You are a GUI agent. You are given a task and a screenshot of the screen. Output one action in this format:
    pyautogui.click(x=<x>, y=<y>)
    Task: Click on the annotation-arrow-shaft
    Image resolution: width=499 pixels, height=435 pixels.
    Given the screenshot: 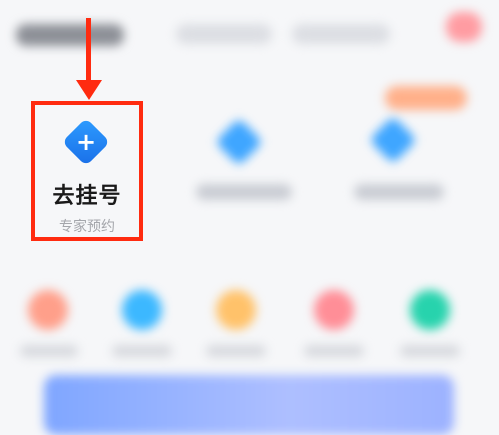 What is the action you would take?
    pyautogui.click(x=88, y=50)
    